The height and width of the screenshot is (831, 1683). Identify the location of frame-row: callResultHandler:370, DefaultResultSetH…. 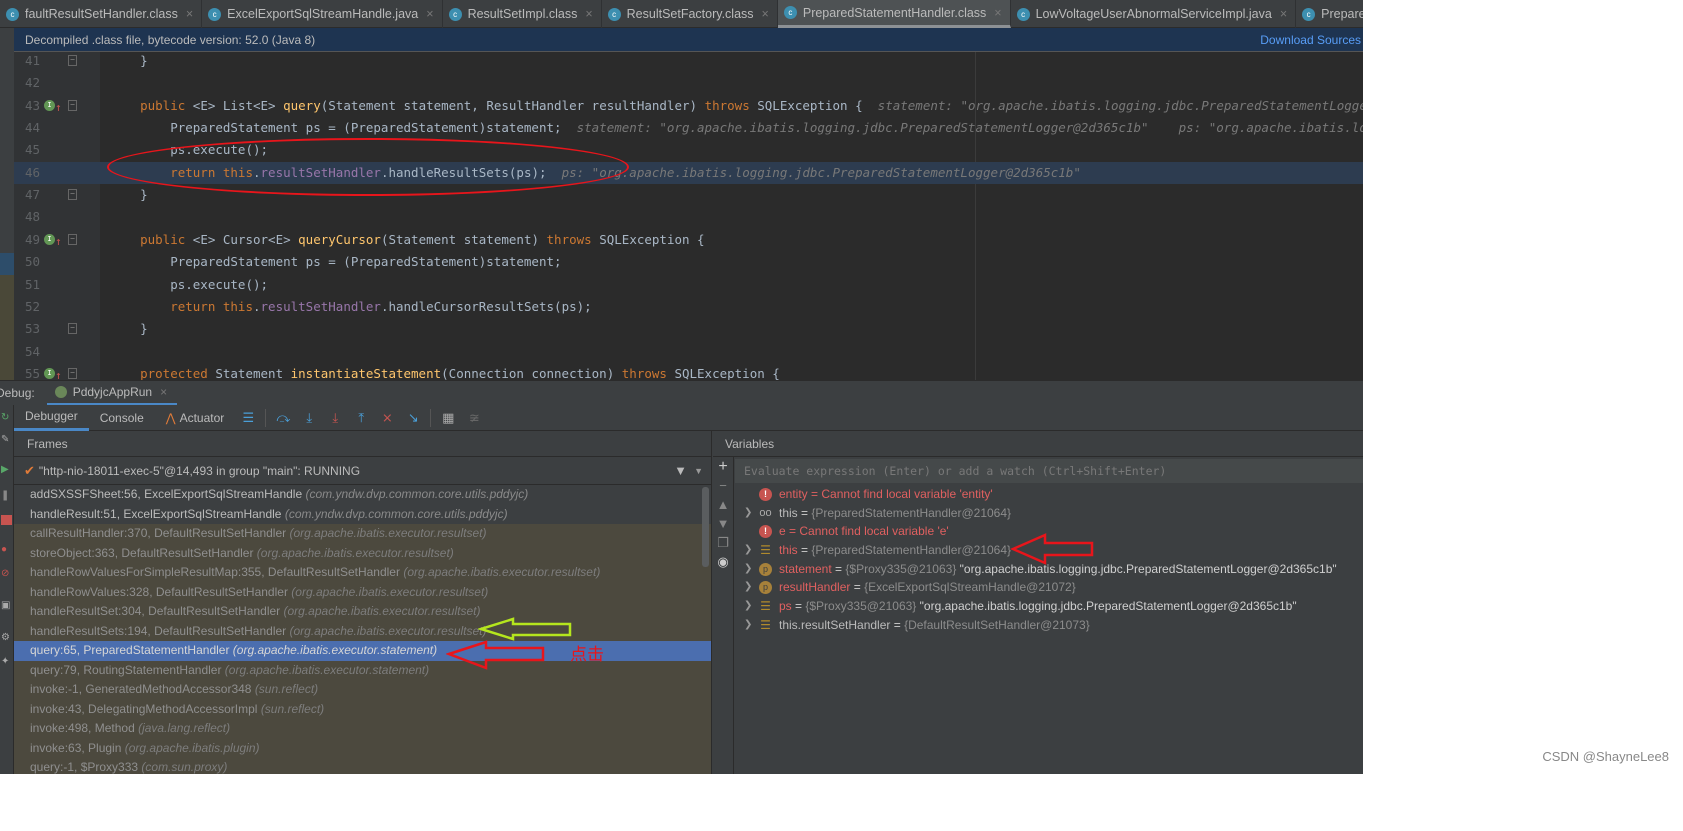
(362, 534).